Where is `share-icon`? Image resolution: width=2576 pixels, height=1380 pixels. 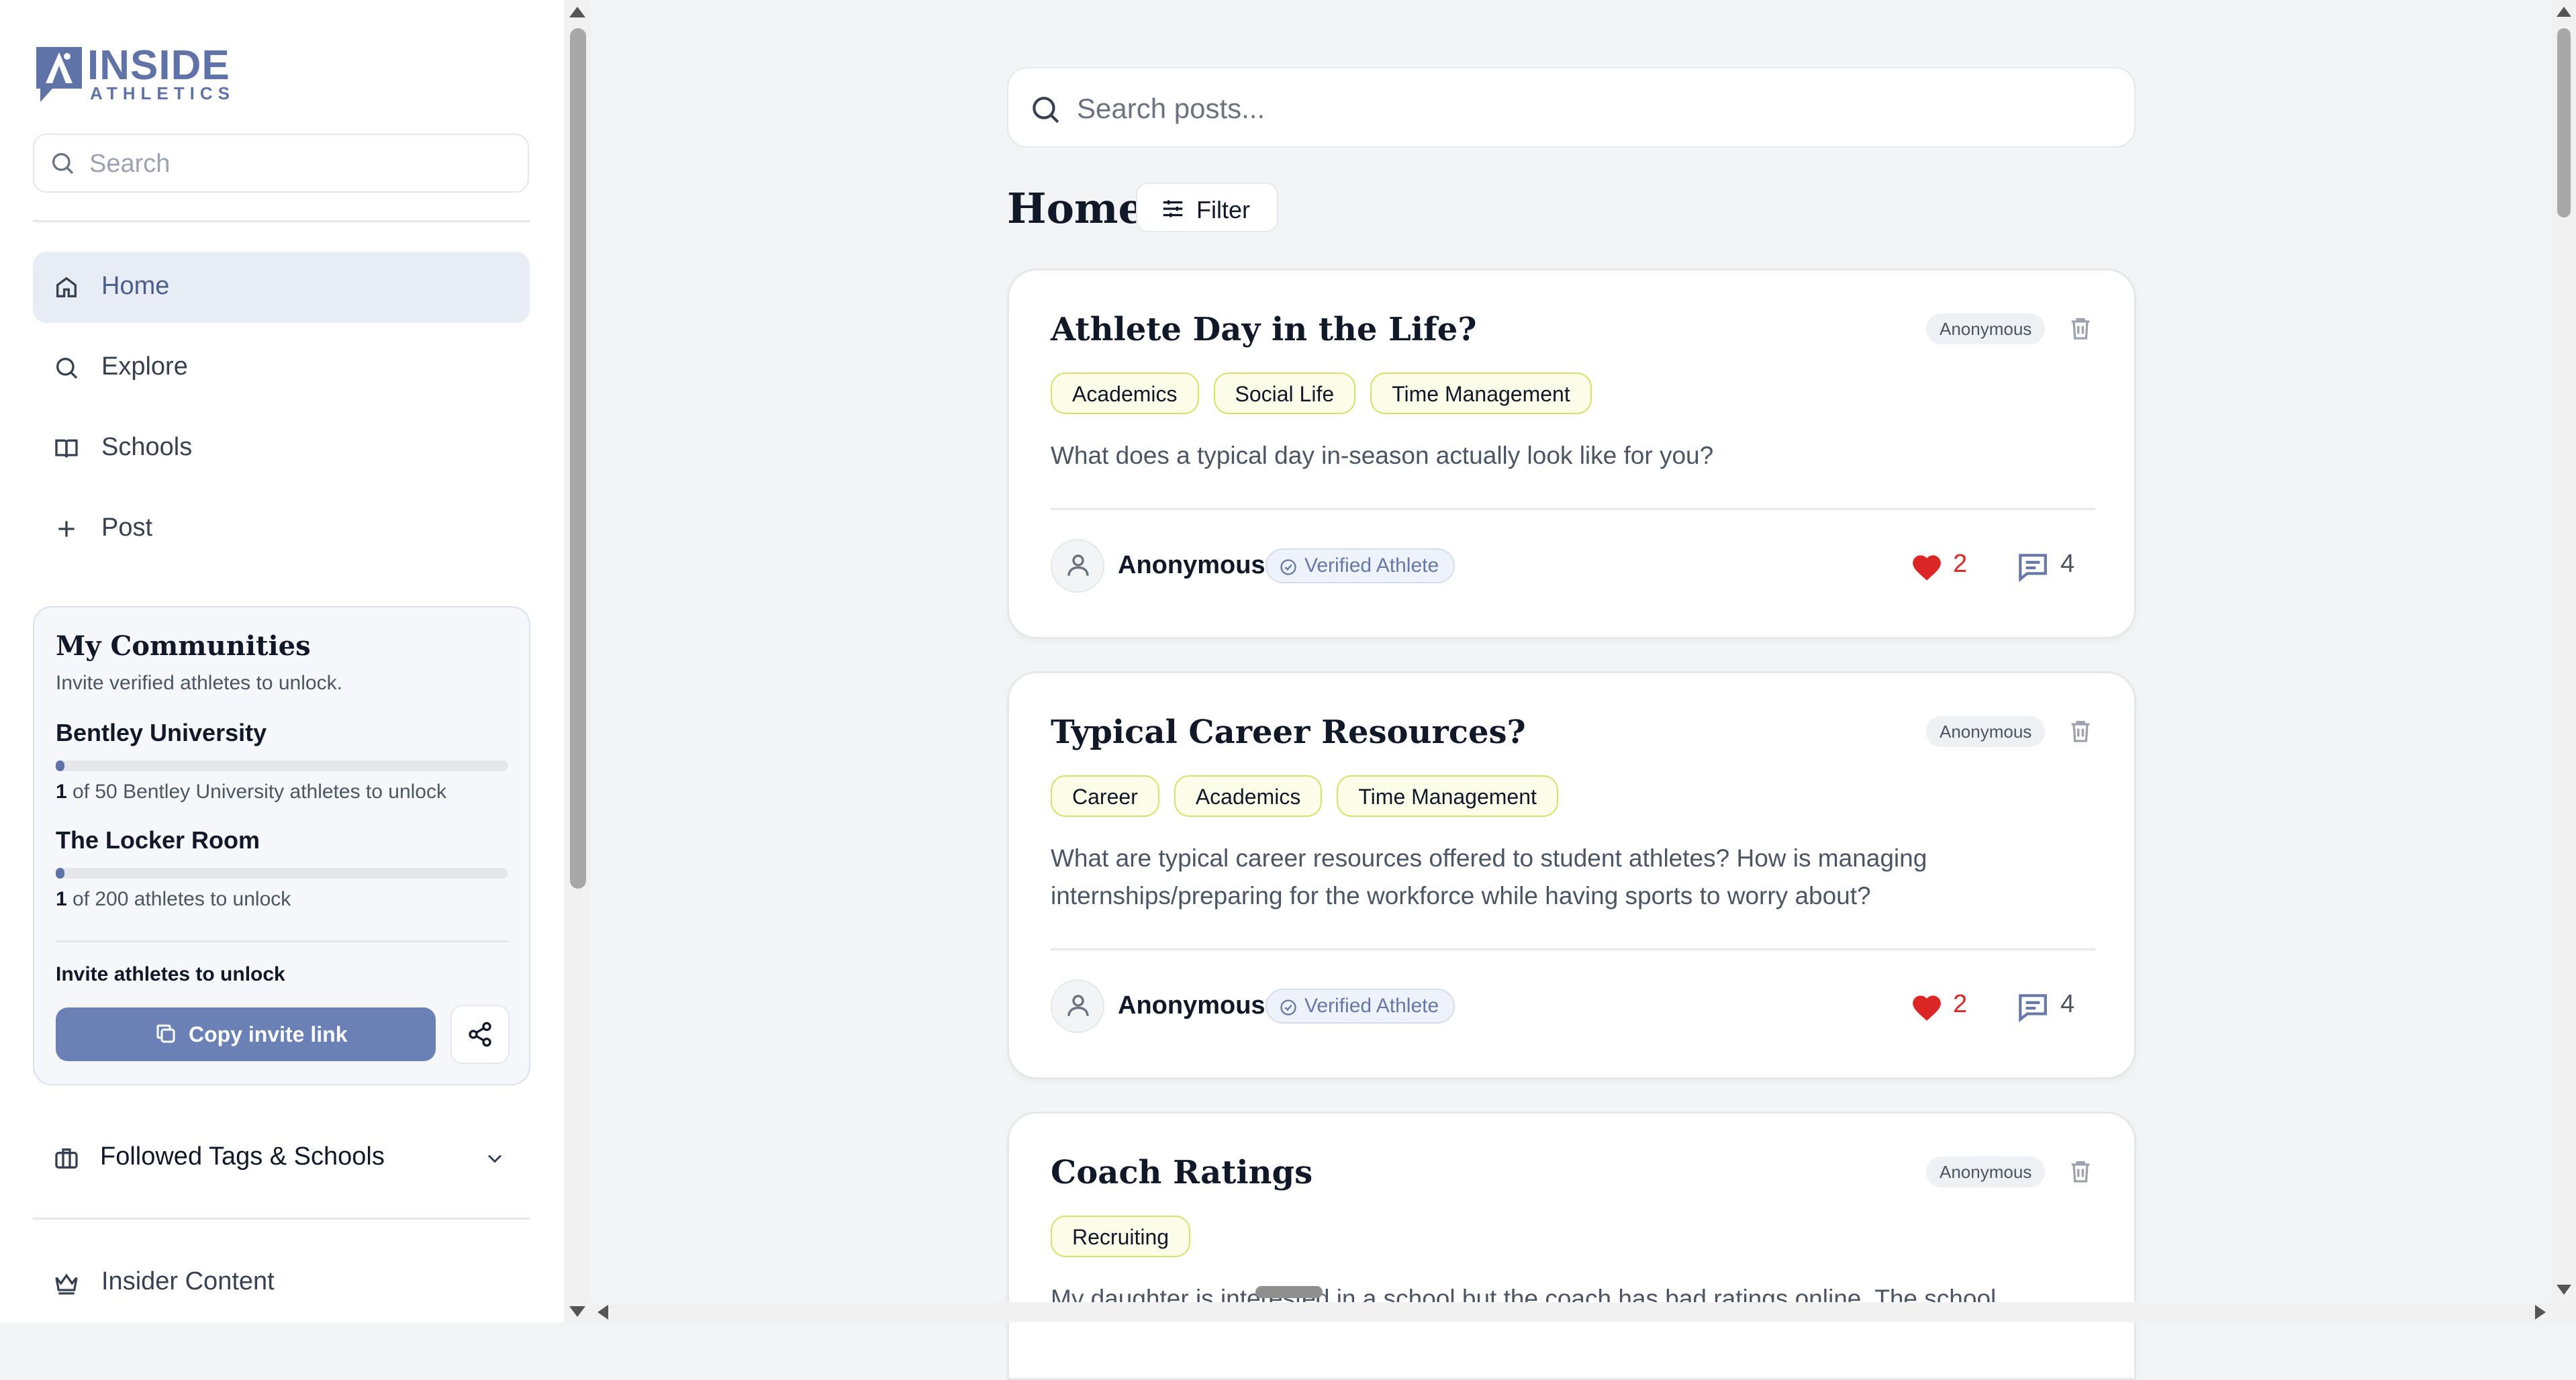
share-icon is located at coordinates (480, 1034).